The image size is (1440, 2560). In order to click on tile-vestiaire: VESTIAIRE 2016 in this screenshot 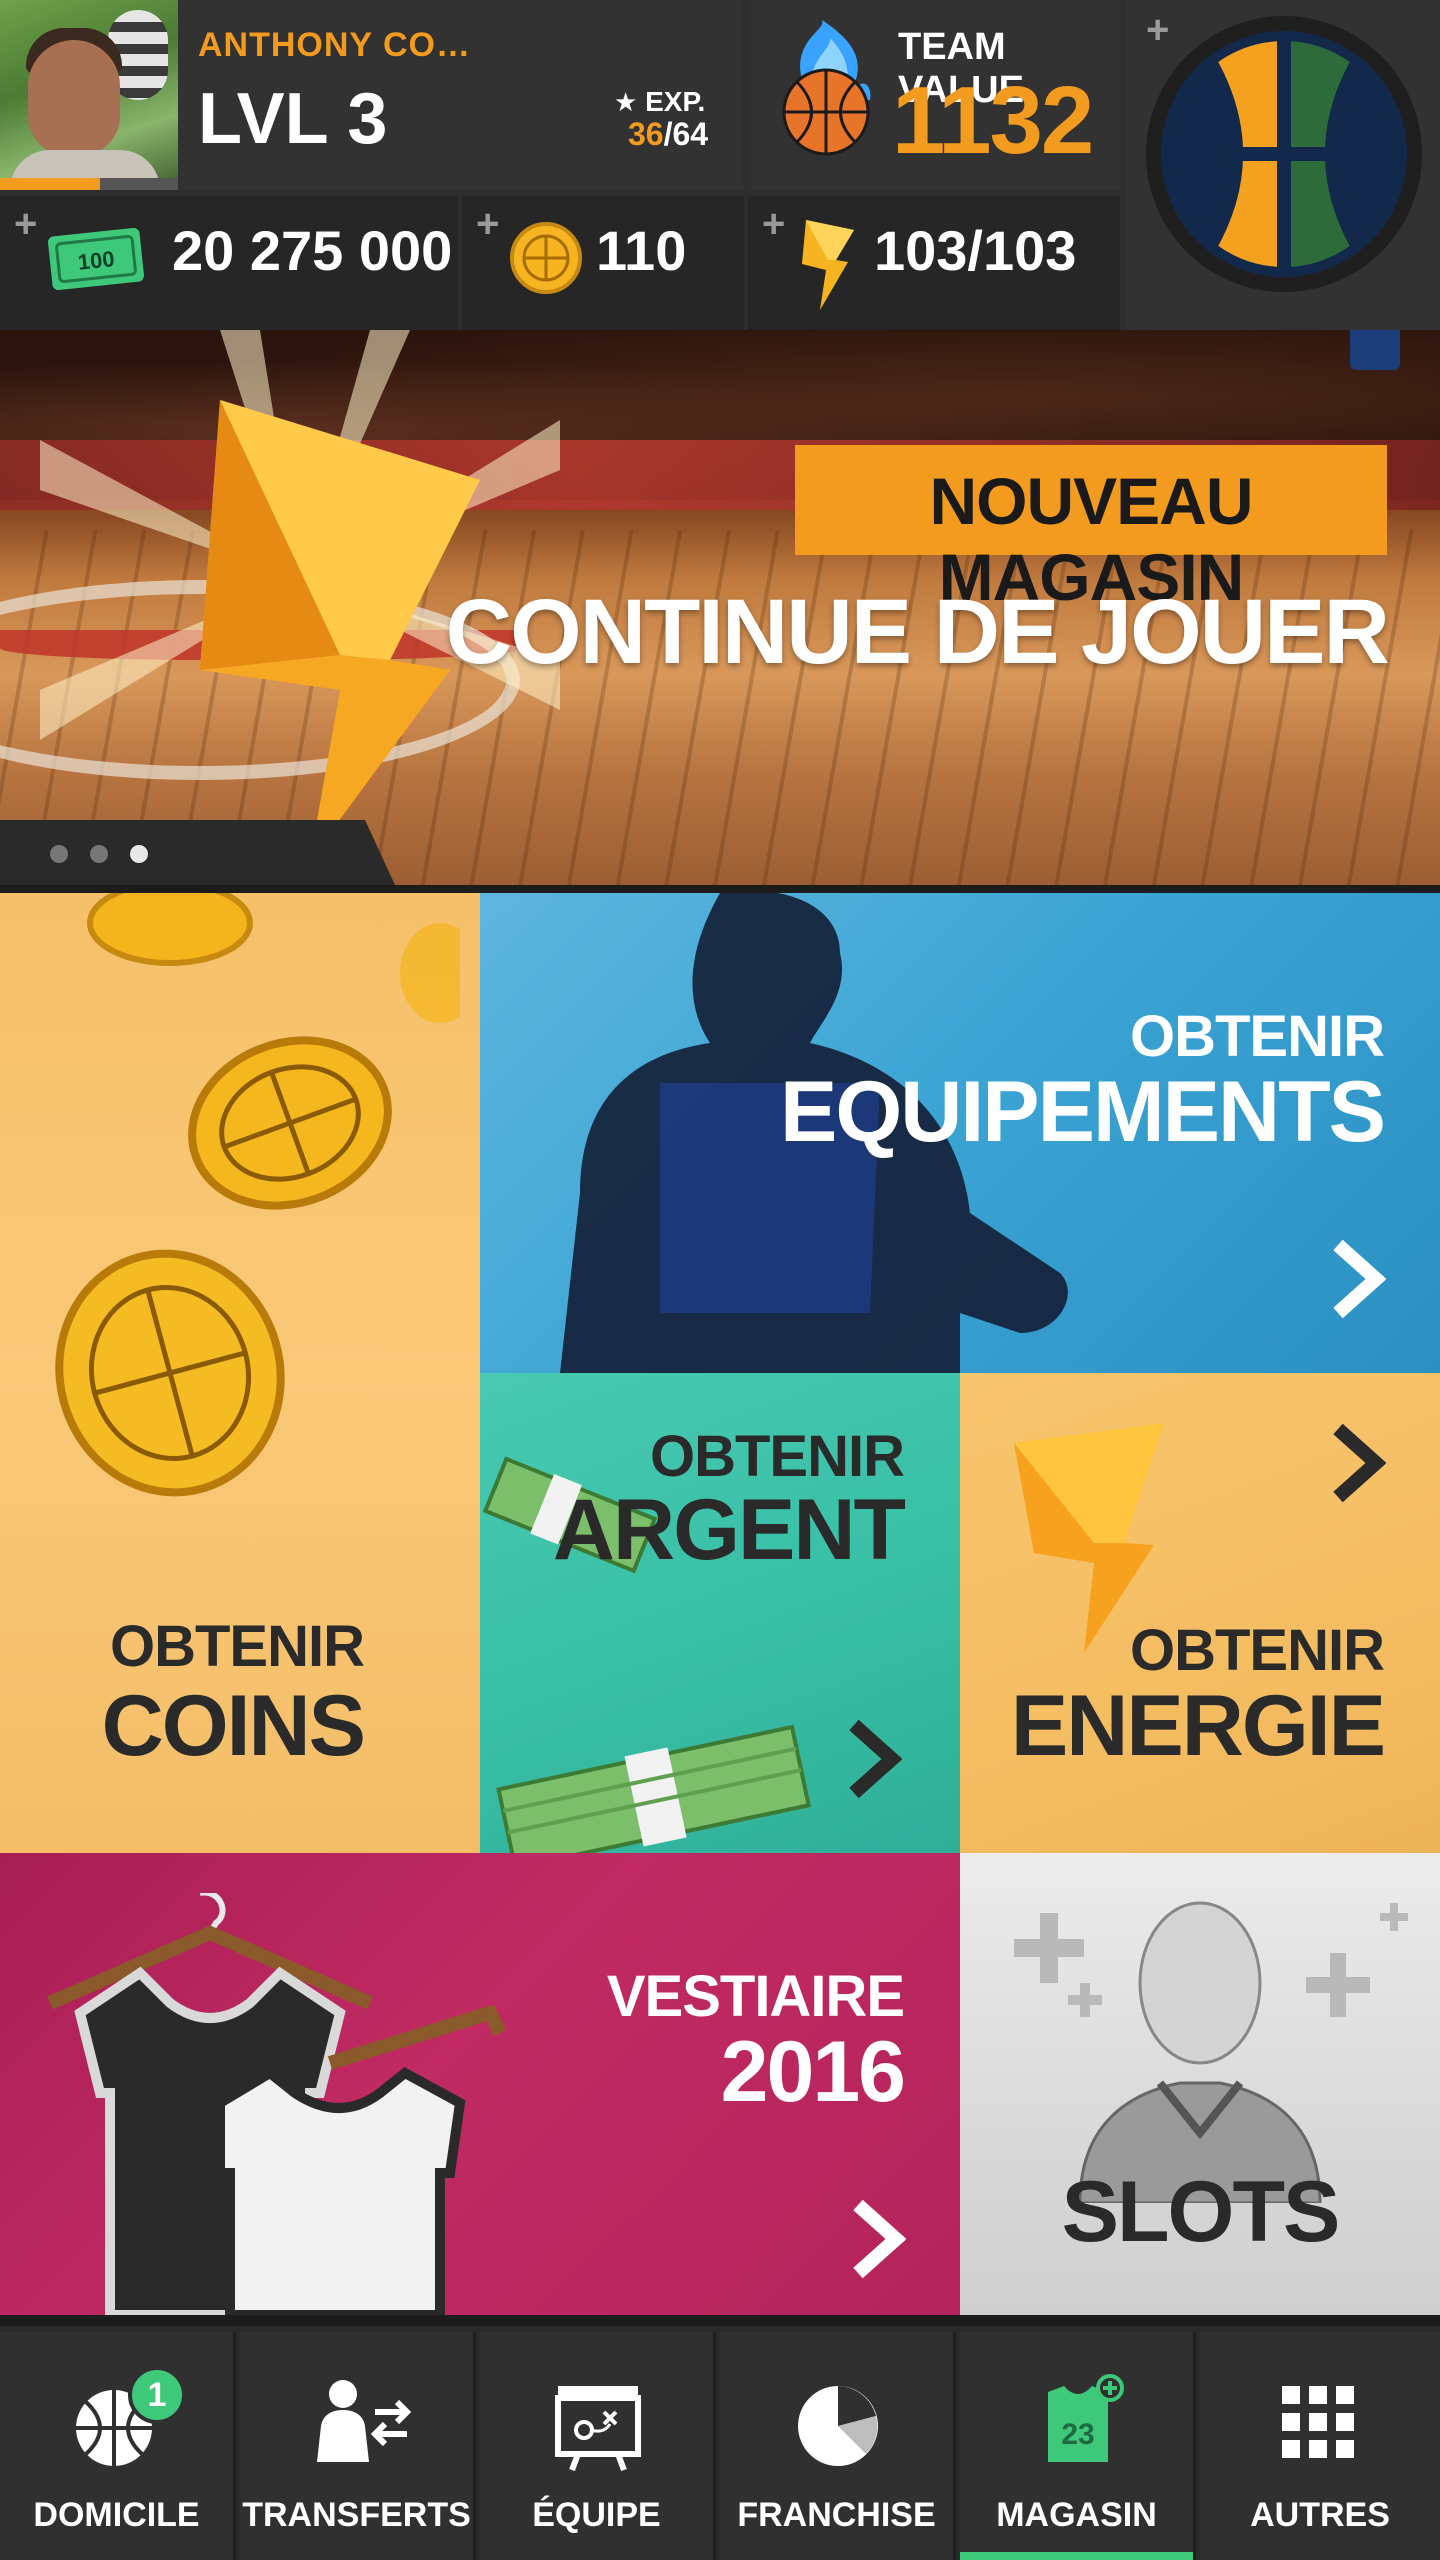, I will do `click(480, 2084)`.